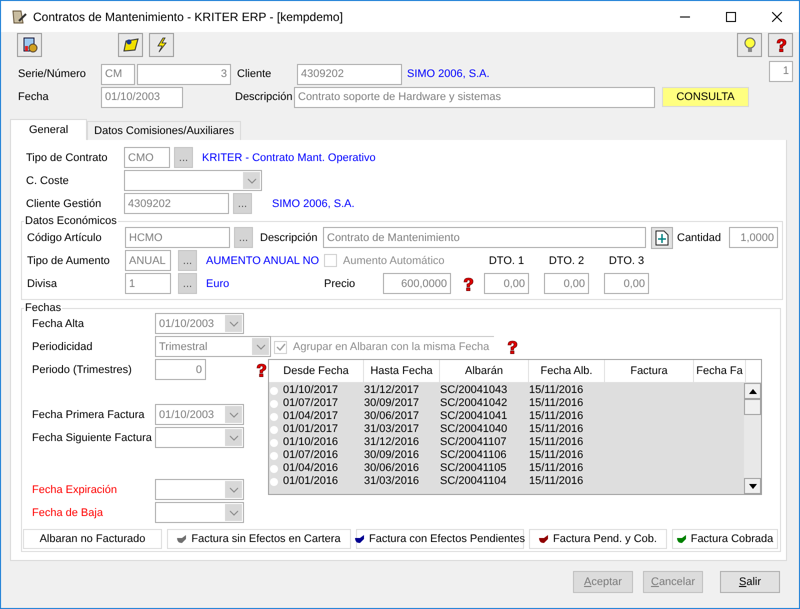 This screenshot has width=800, height=609. Describe the element at coordinates (118, 74) in the screenshot. I see `serie-field: CM` at that location.